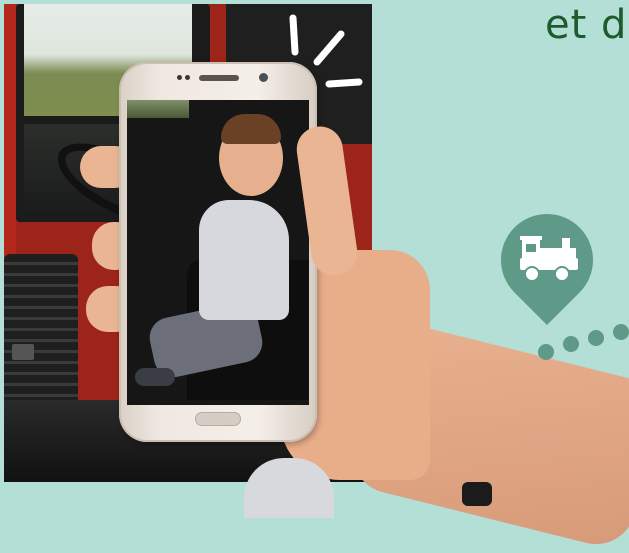 The width and height of the screenshot is (629, 553). Describe the element at coordinates (549, 259) in the screenshot. I see `train-icon` at that location.